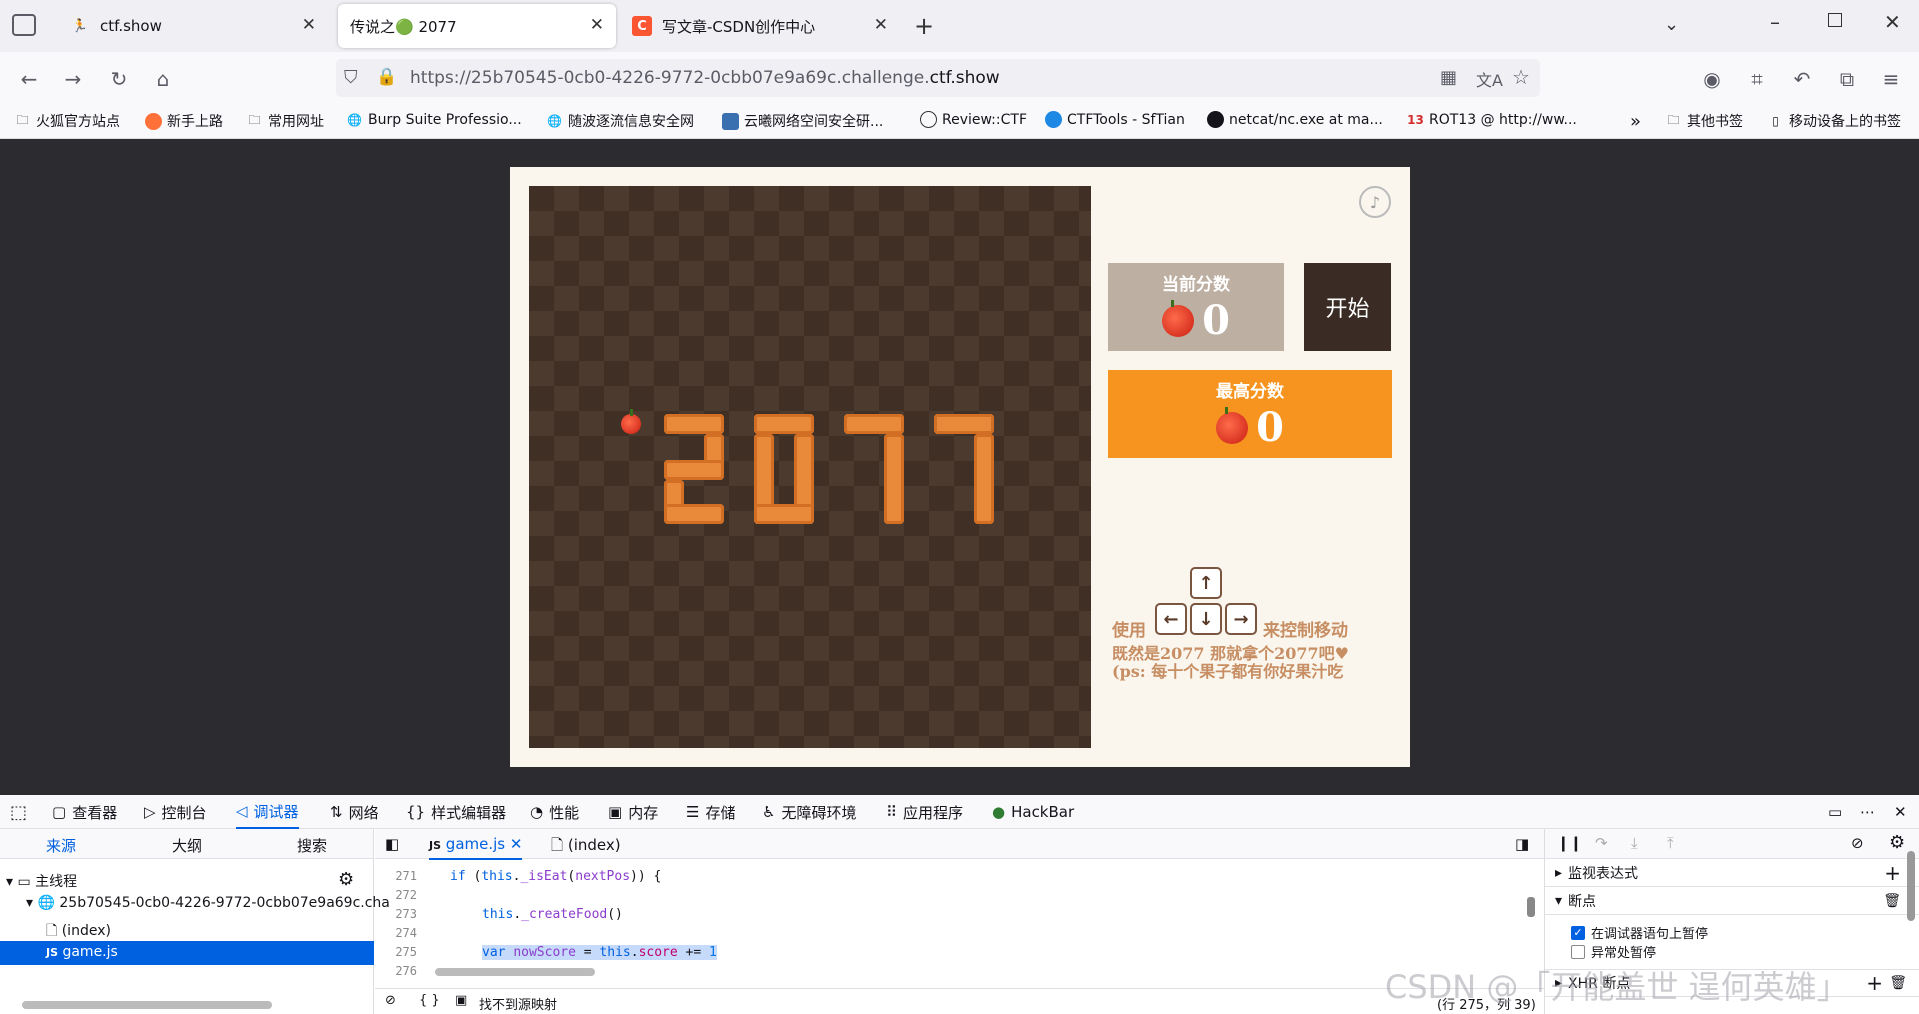 The height and width of the screenshot is (1014, 1919). I want to click on tab-performance: ◔ 性能, so click(554, 812).